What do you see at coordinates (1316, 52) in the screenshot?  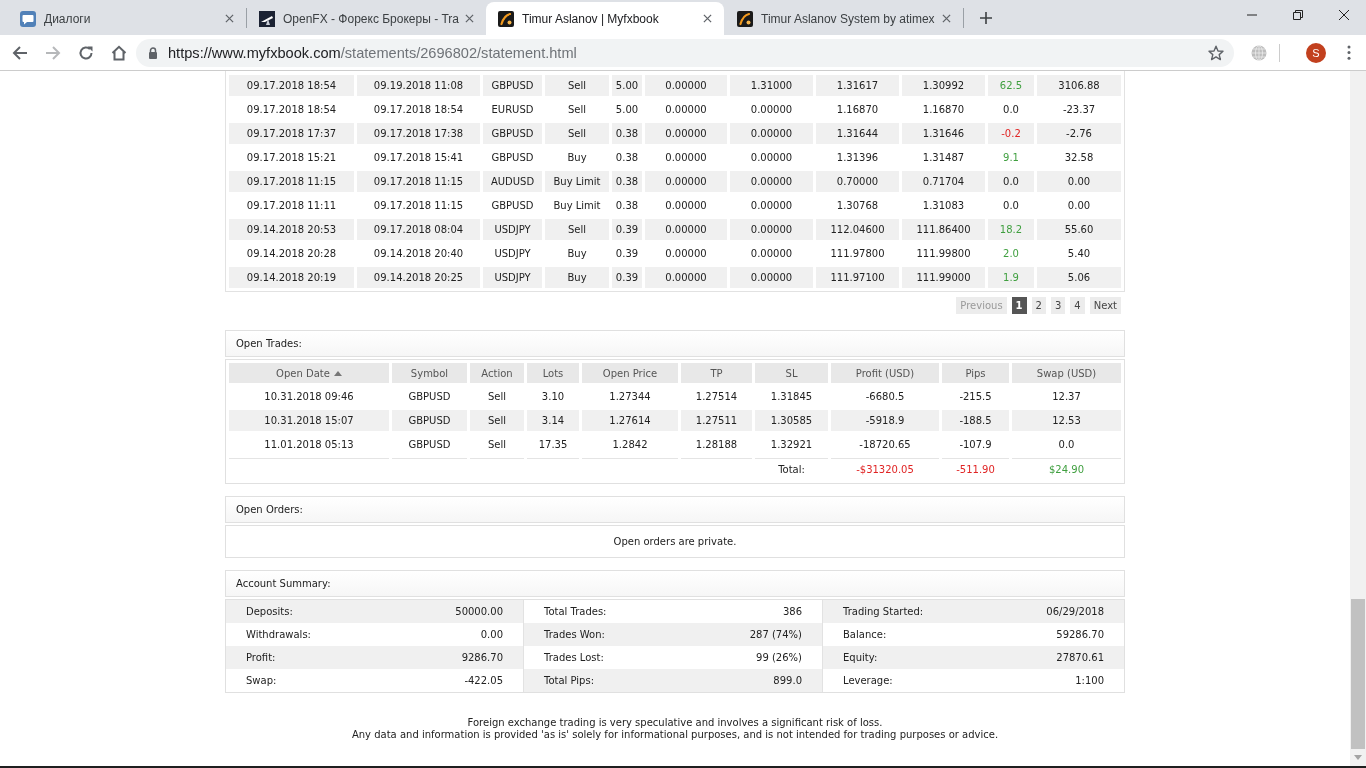 I see `profile-avatar: S` at bounding box center [1316, 52].